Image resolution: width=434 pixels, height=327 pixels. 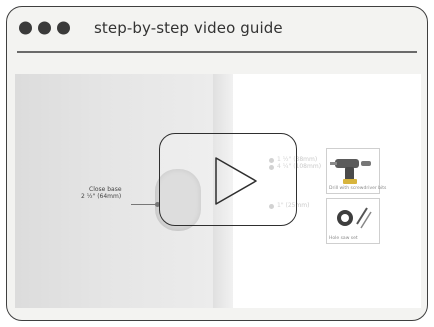 I want to click on hole-saw-tool-card: Hole saw set, so click(x=353, y=221).